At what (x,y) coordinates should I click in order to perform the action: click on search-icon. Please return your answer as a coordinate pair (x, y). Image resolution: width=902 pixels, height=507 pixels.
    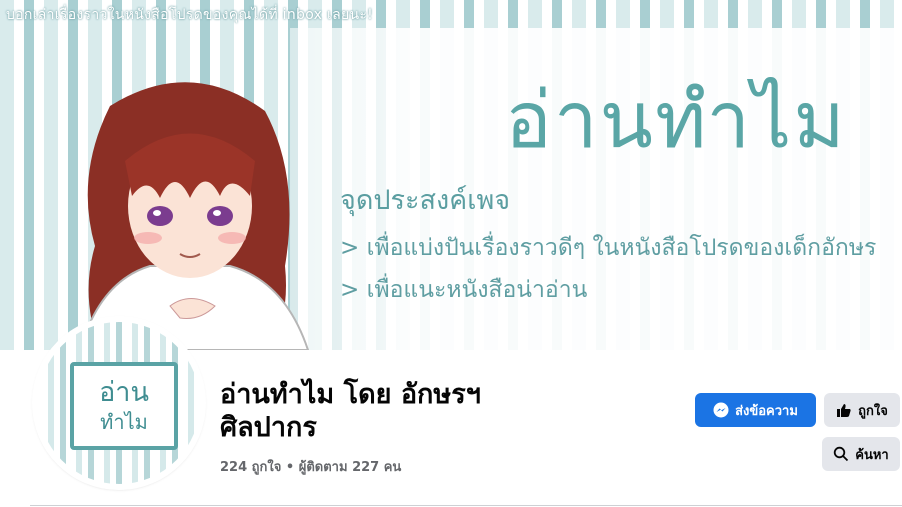
    Looking at the image, I should click on (841, 454).